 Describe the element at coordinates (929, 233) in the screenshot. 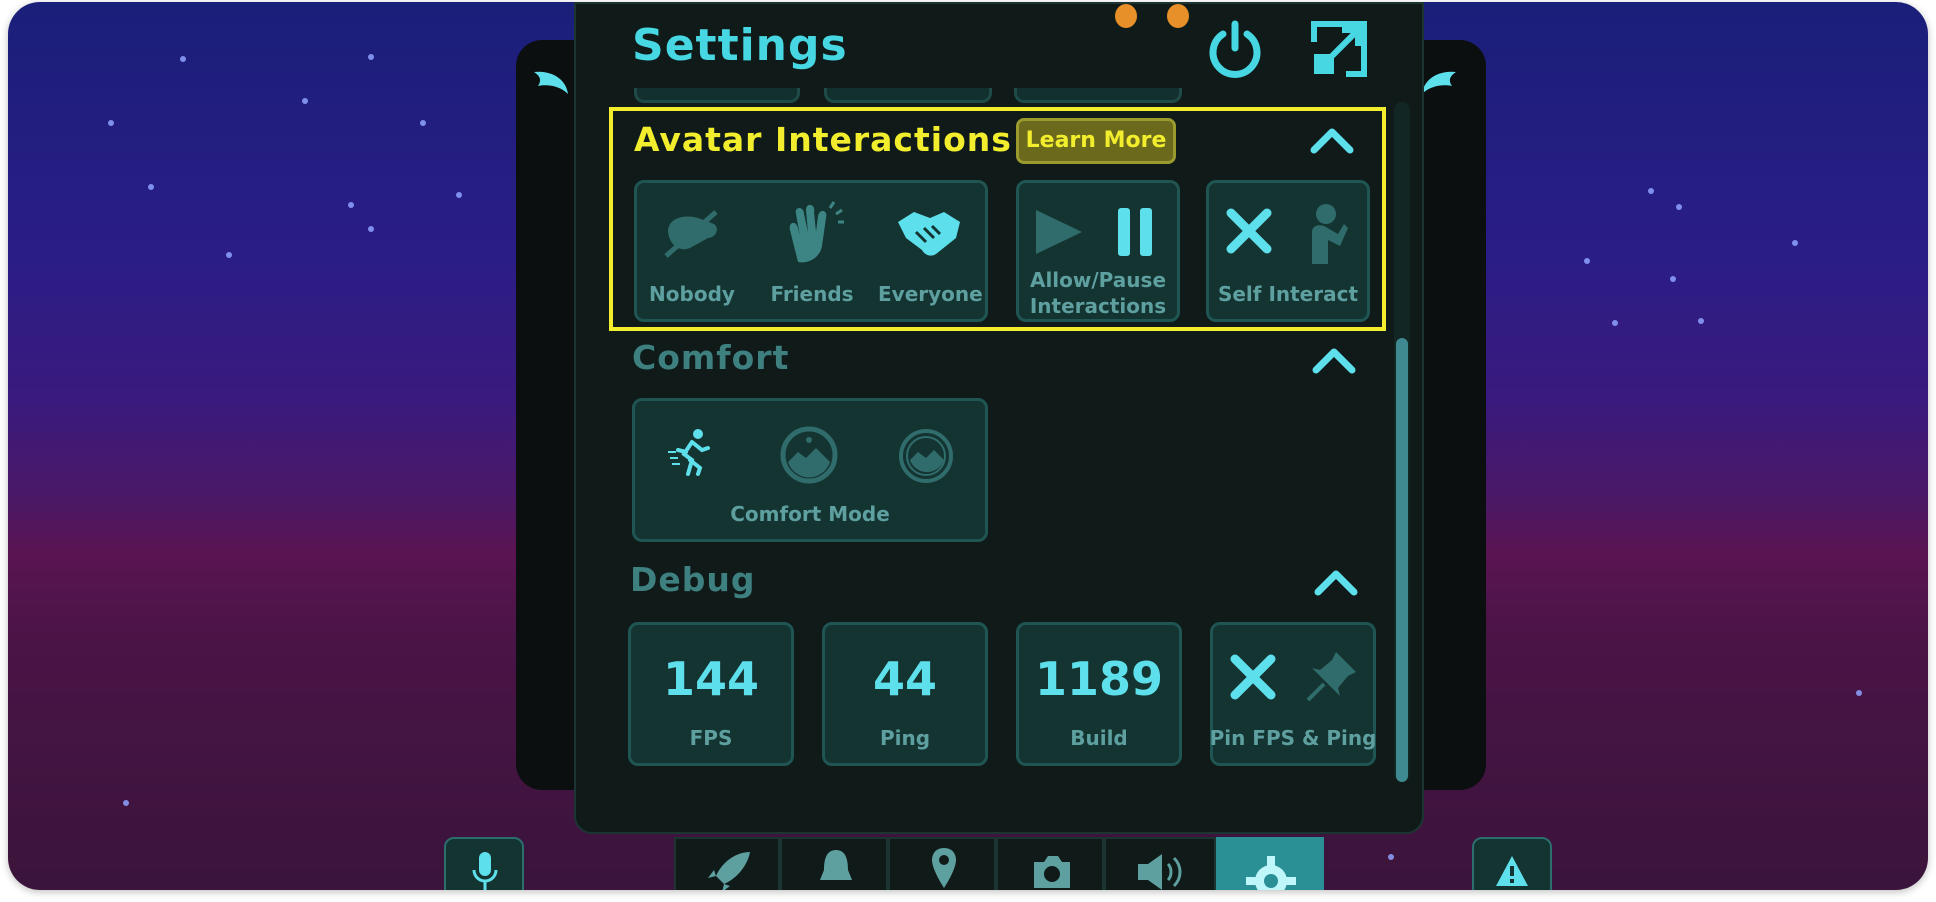

I see `handshake-icon` at that location.